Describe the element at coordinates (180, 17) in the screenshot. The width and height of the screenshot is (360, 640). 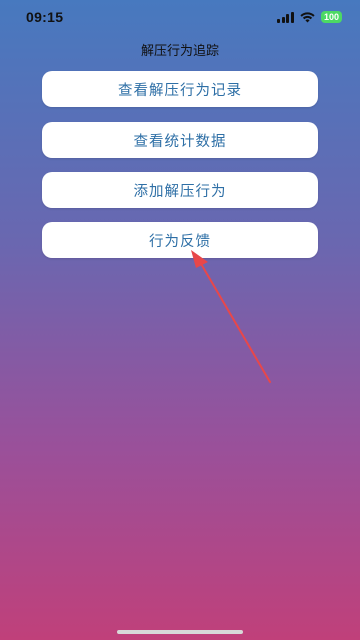
I see `status-bar: 09:15 100` at that location.